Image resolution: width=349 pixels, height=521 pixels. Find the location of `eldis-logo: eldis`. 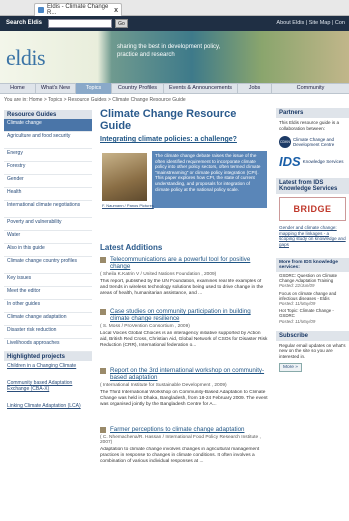

eldis-logo: eldis is located at coordinates (26, 58).